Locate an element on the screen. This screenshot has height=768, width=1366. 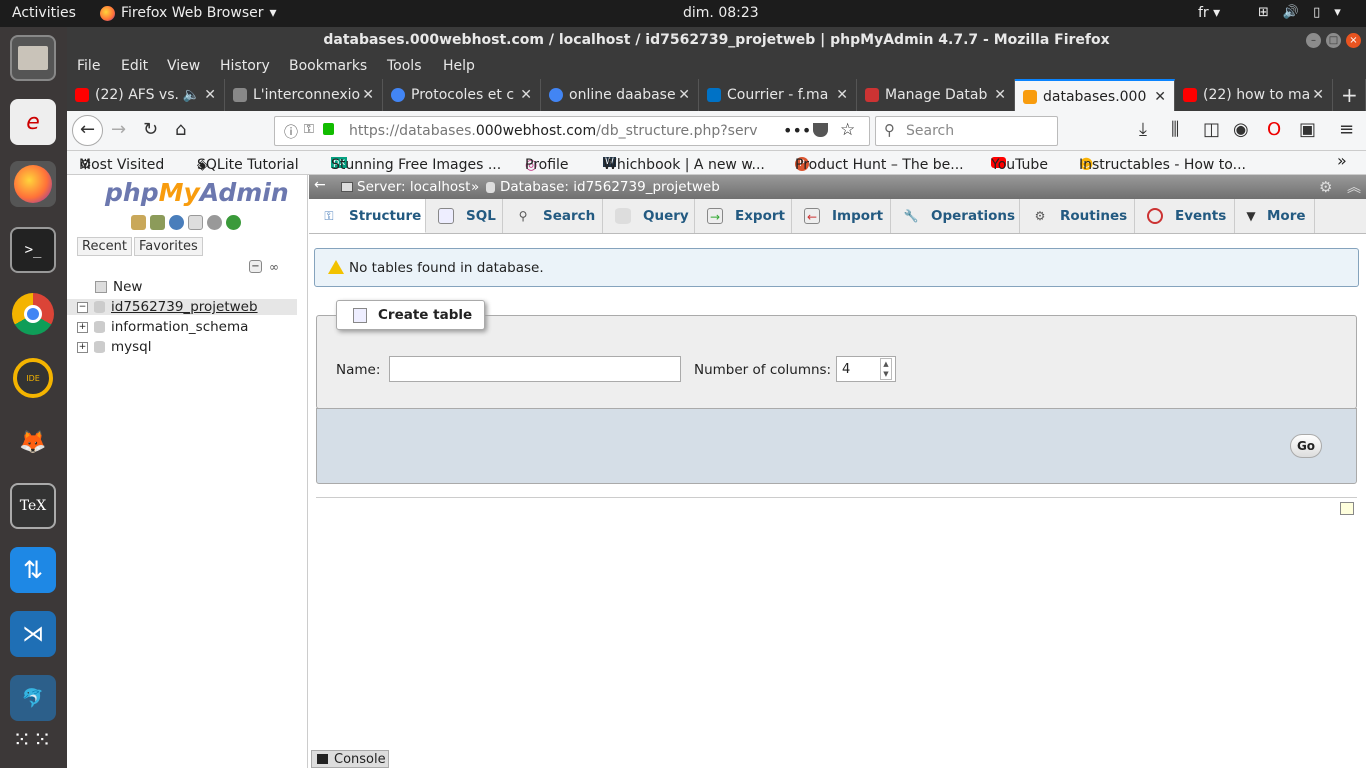
tab-structure: ⚿ Structure is located at coordinates (367, 216).